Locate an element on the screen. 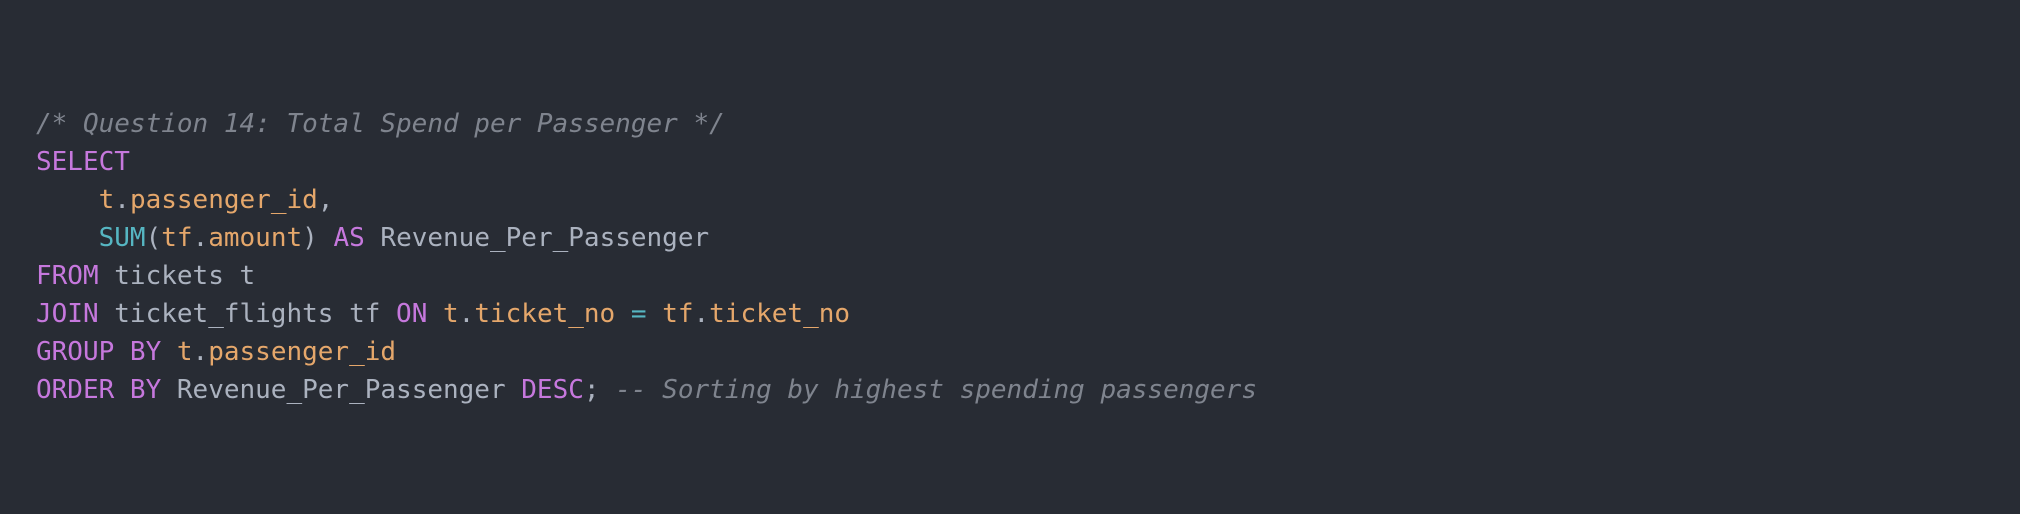 The height and width of the screenshot is (514, 2020). code-token-keyword: SELECT is located at coordinates (83, 162).